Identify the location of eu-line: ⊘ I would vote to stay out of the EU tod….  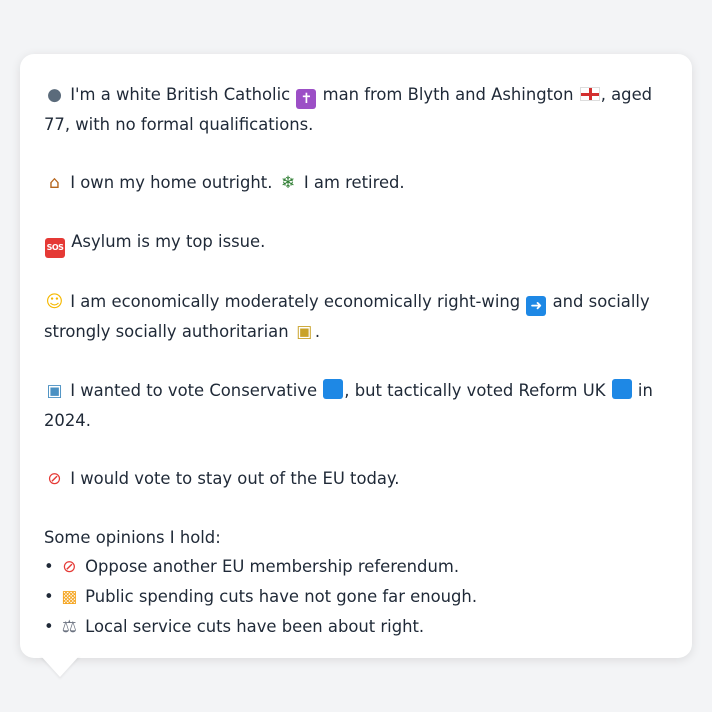
(356, 479).